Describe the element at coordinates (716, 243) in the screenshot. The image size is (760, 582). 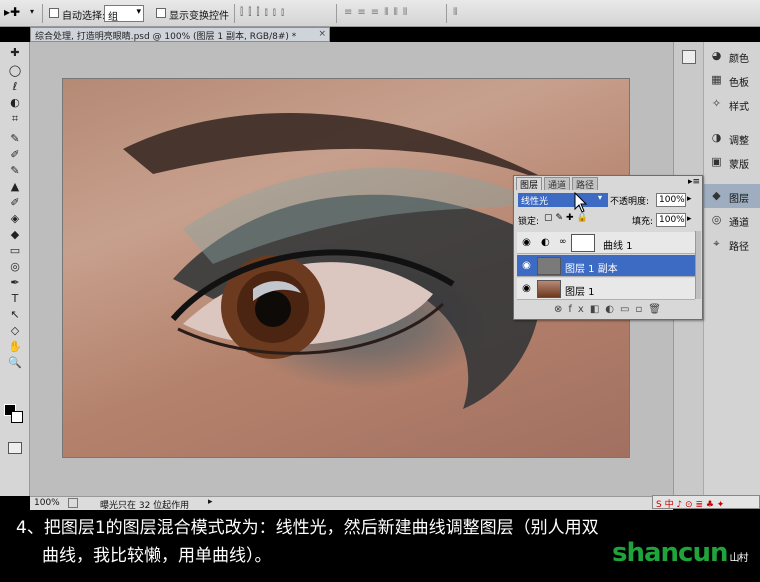
I see `paths-icon: ⌖` at that location.